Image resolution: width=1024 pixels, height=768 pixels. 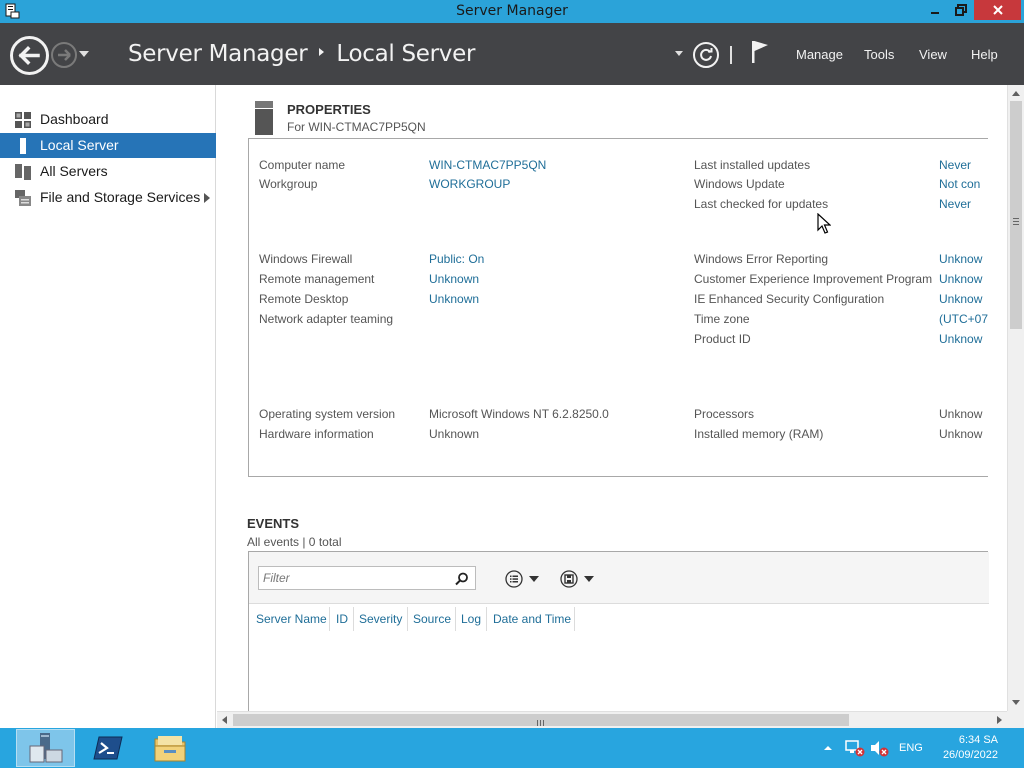 What do you see at coordinates (760, 54) in the screenshot?
I see `notifications-flag-icon` at bounding box center [760, 54].